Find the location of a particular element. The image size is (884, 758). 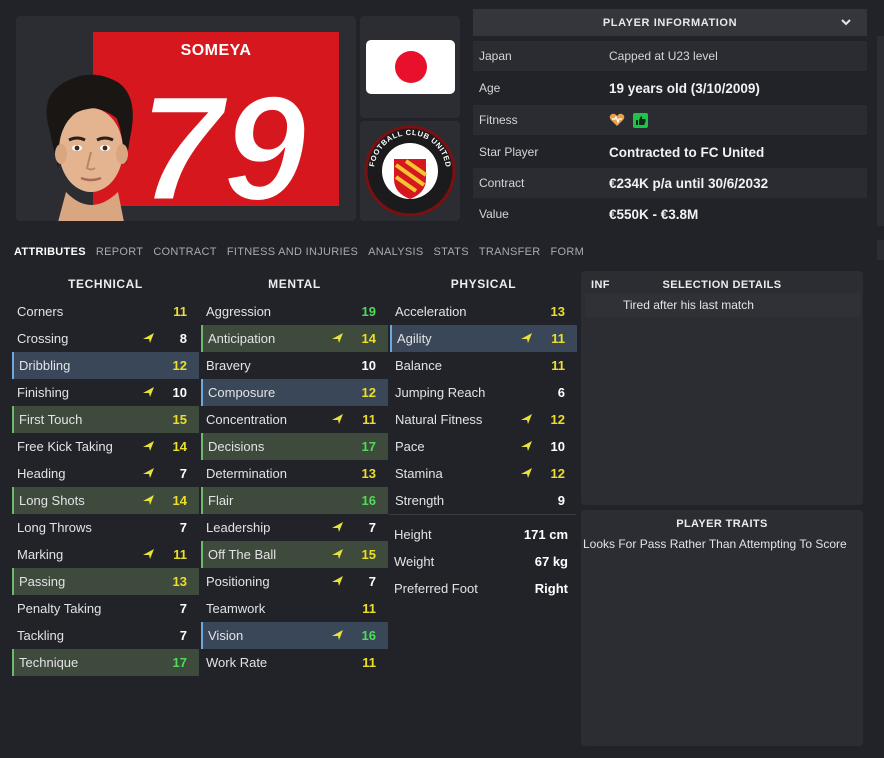

attribute-value: 12 is located at coordinates (179, 365).